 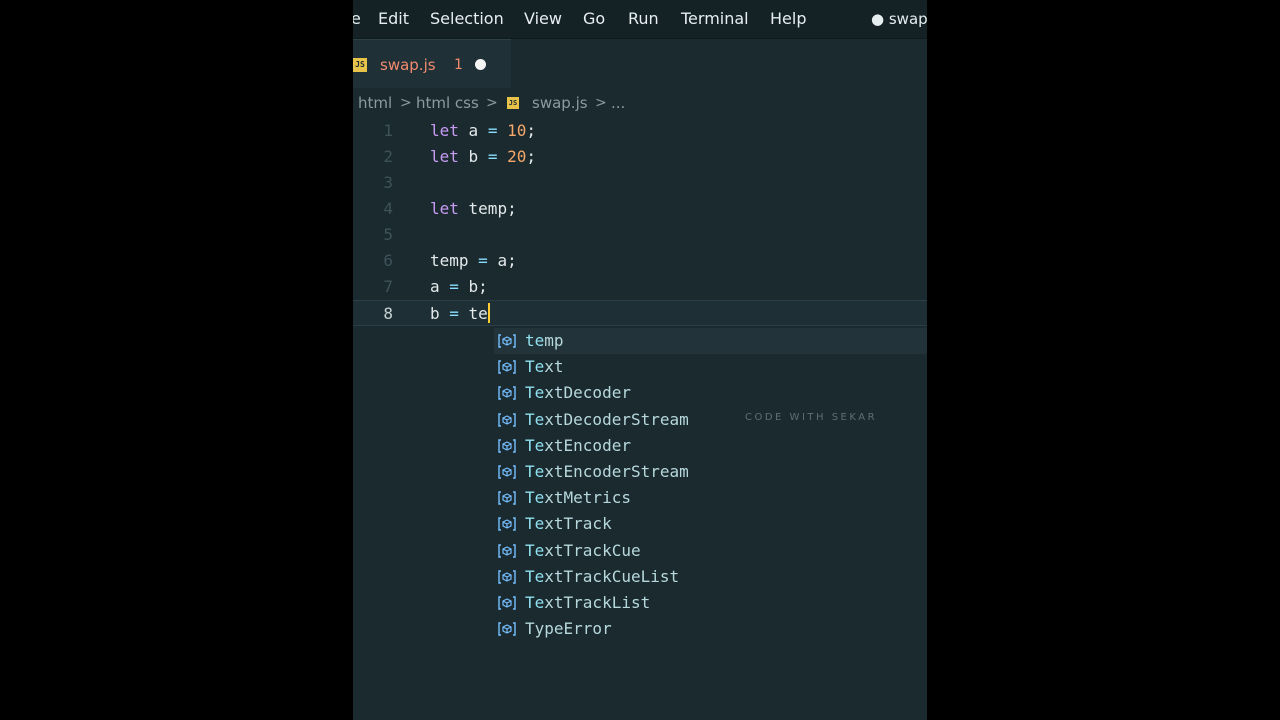 I want to click on suggestion-label: TextDecoderStream, so click(x=607, y=419).